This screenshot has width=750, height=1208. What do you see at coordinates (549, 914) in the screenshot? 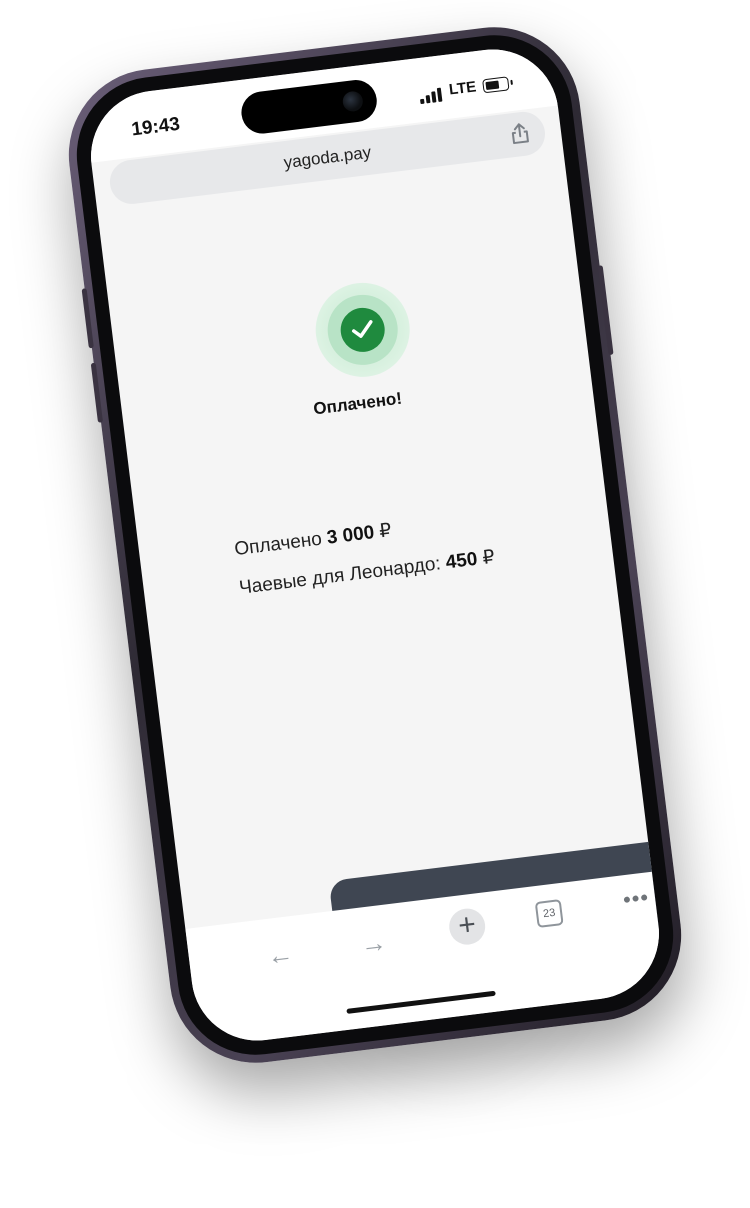
I see `tabs-count-button: 23` at bounding box center [549, 914].